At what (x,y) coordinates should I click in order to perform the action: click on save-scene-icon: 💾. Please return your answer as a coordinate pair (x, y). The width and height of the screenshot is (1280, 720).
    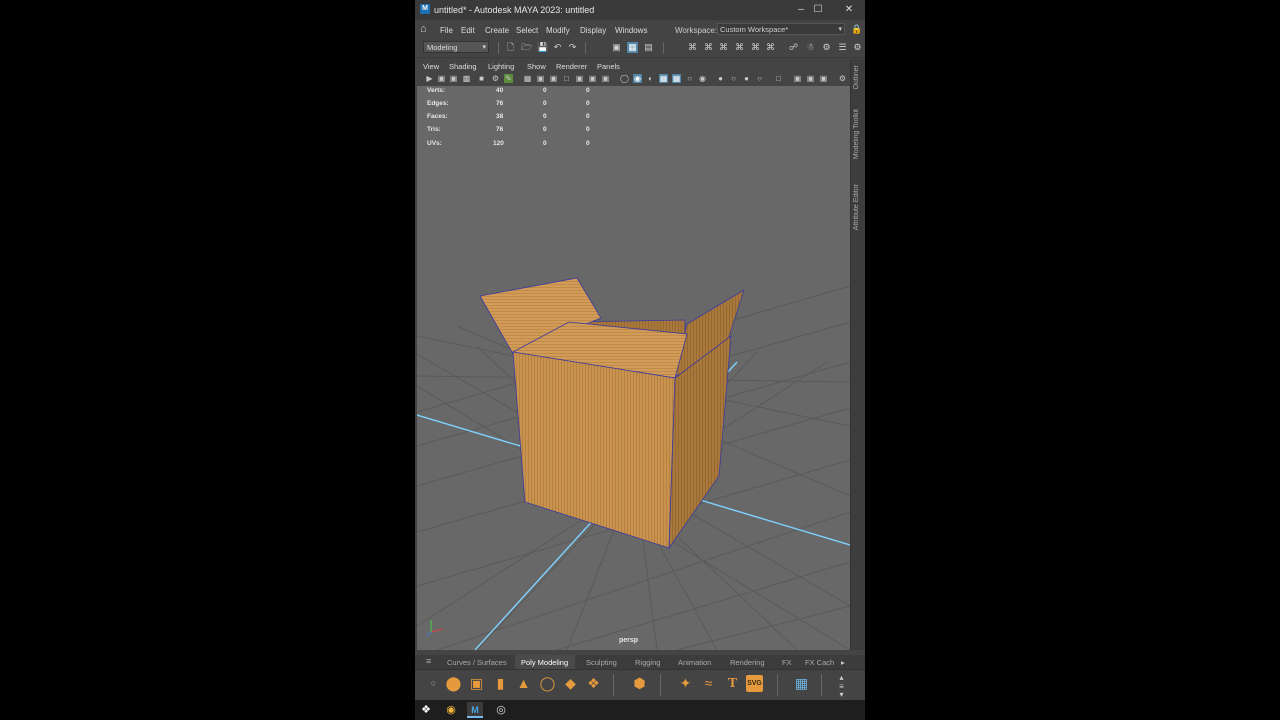
    Looking at the image, I should click on (542, 47).